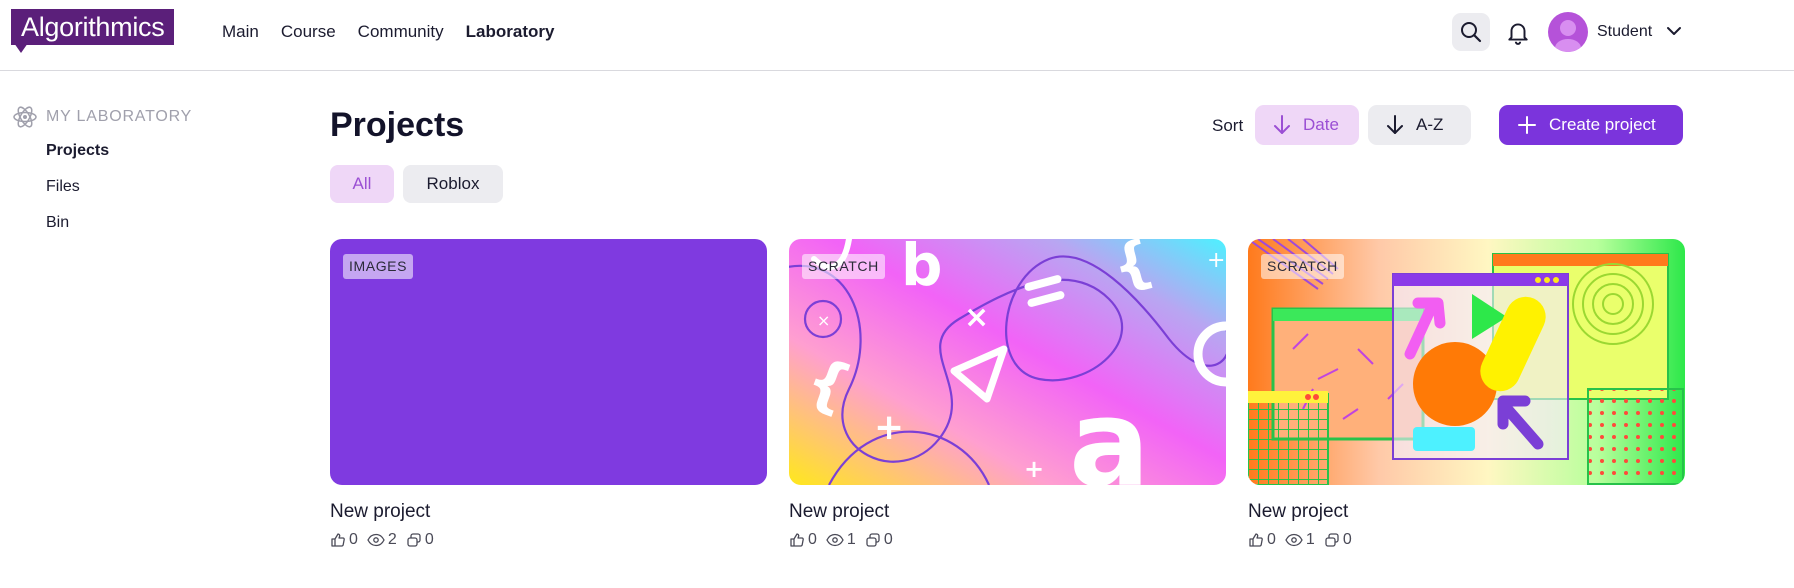 Image resolution: width=1794 pixels, height=588 pixels. What do you see at coordinates (1602, 124) in the screenshot?
I see `create-project-label: Create project` at bounding box center [1602, 124].